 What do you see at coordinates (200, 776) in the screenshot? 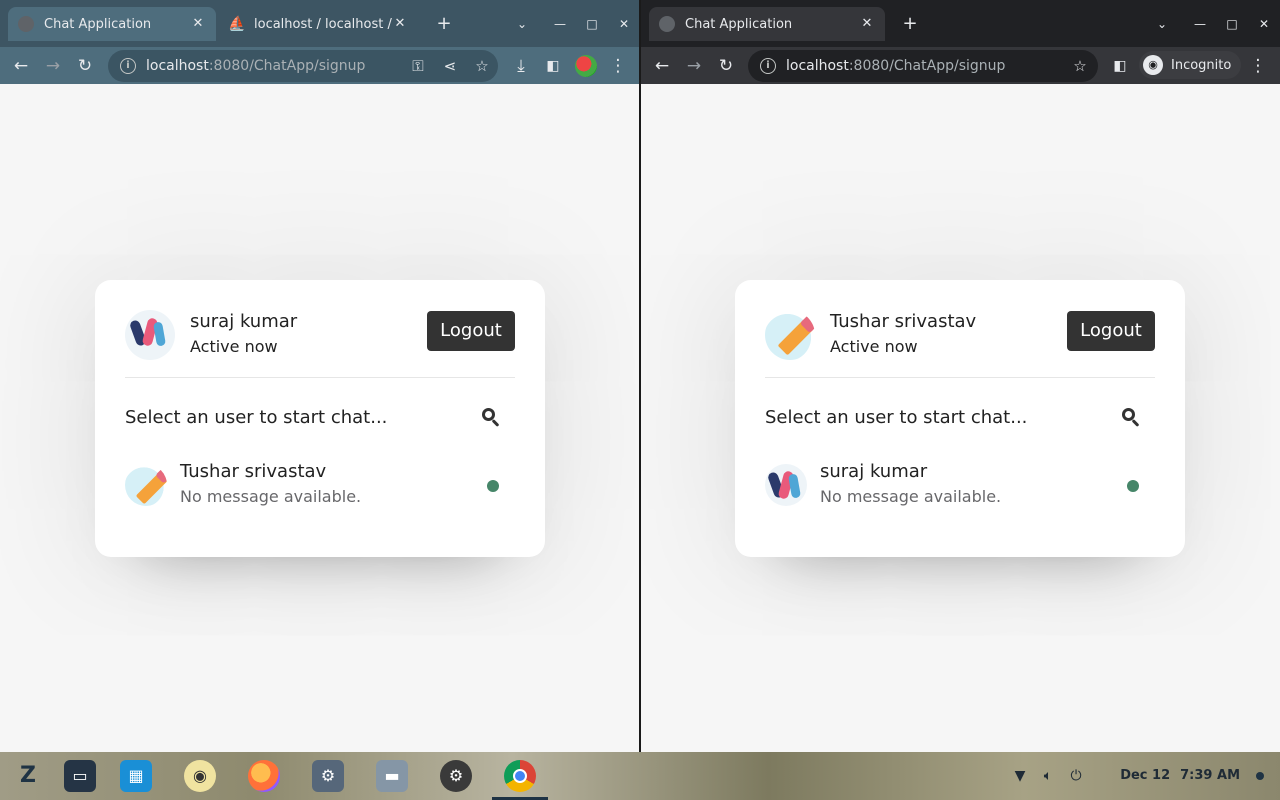
I see `rhythmbox-icon: ◉` at bounding box center [200, 776].